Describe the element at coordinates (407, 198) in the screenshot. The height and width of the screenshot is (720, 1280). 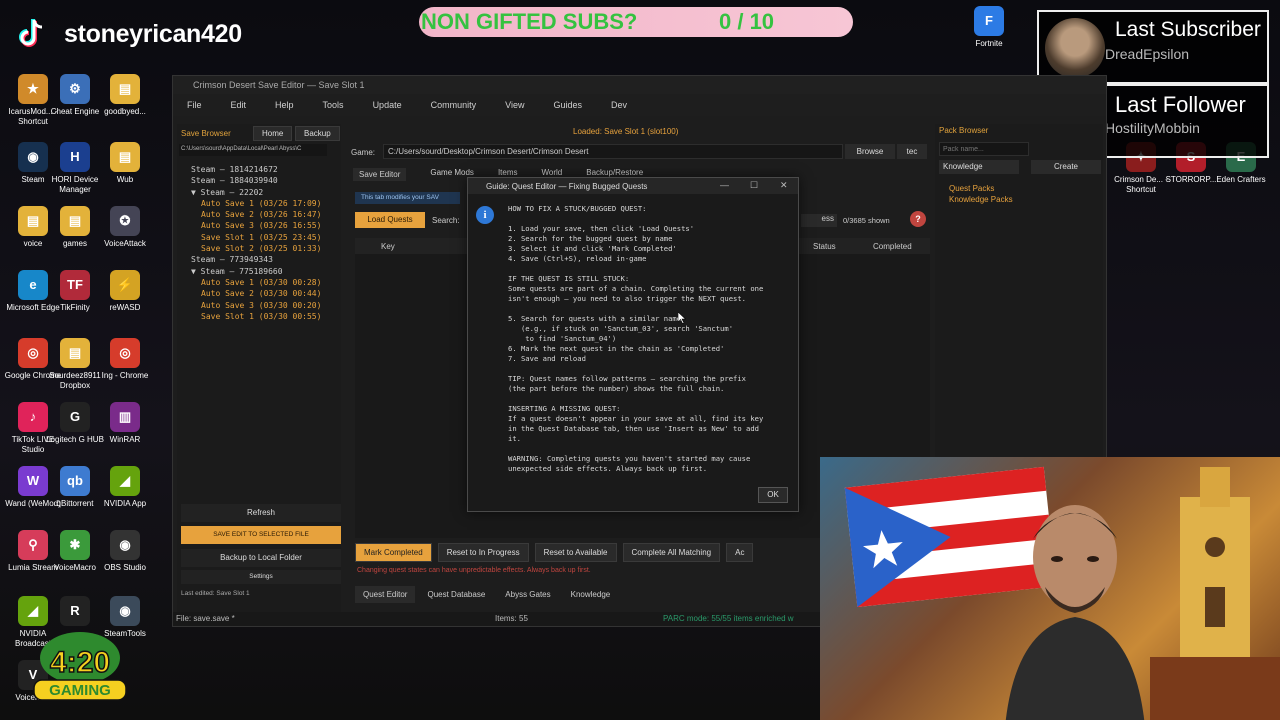
I see `tab-warning-banner: This tab modifies your SAV` at that location.